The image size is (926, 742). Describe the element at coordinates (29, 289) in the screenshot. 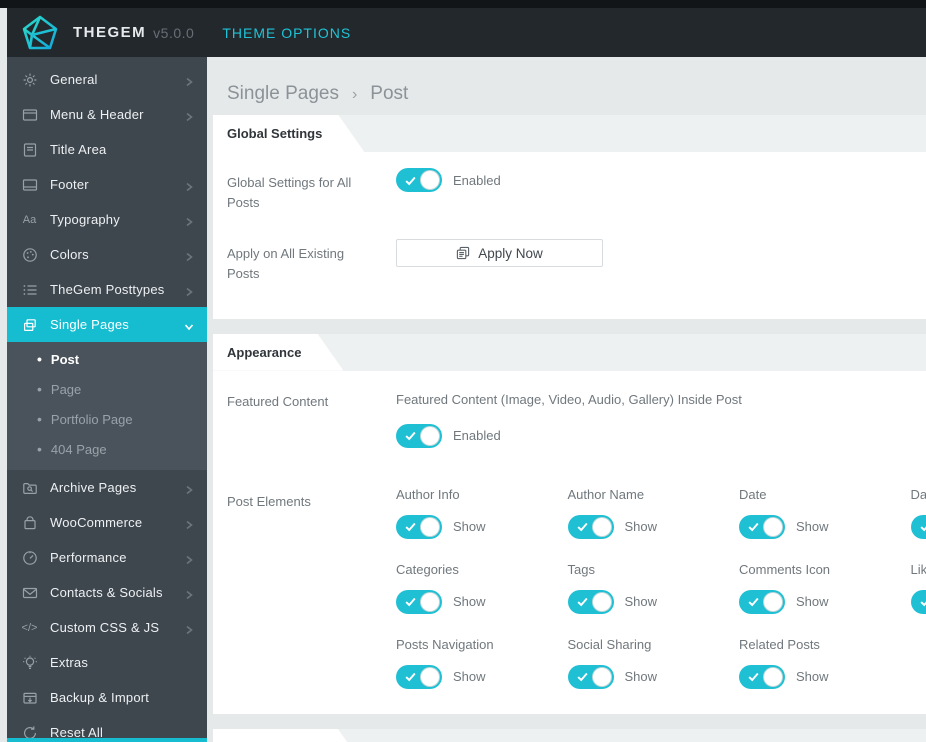

I see `posttypes-icon` at that location.